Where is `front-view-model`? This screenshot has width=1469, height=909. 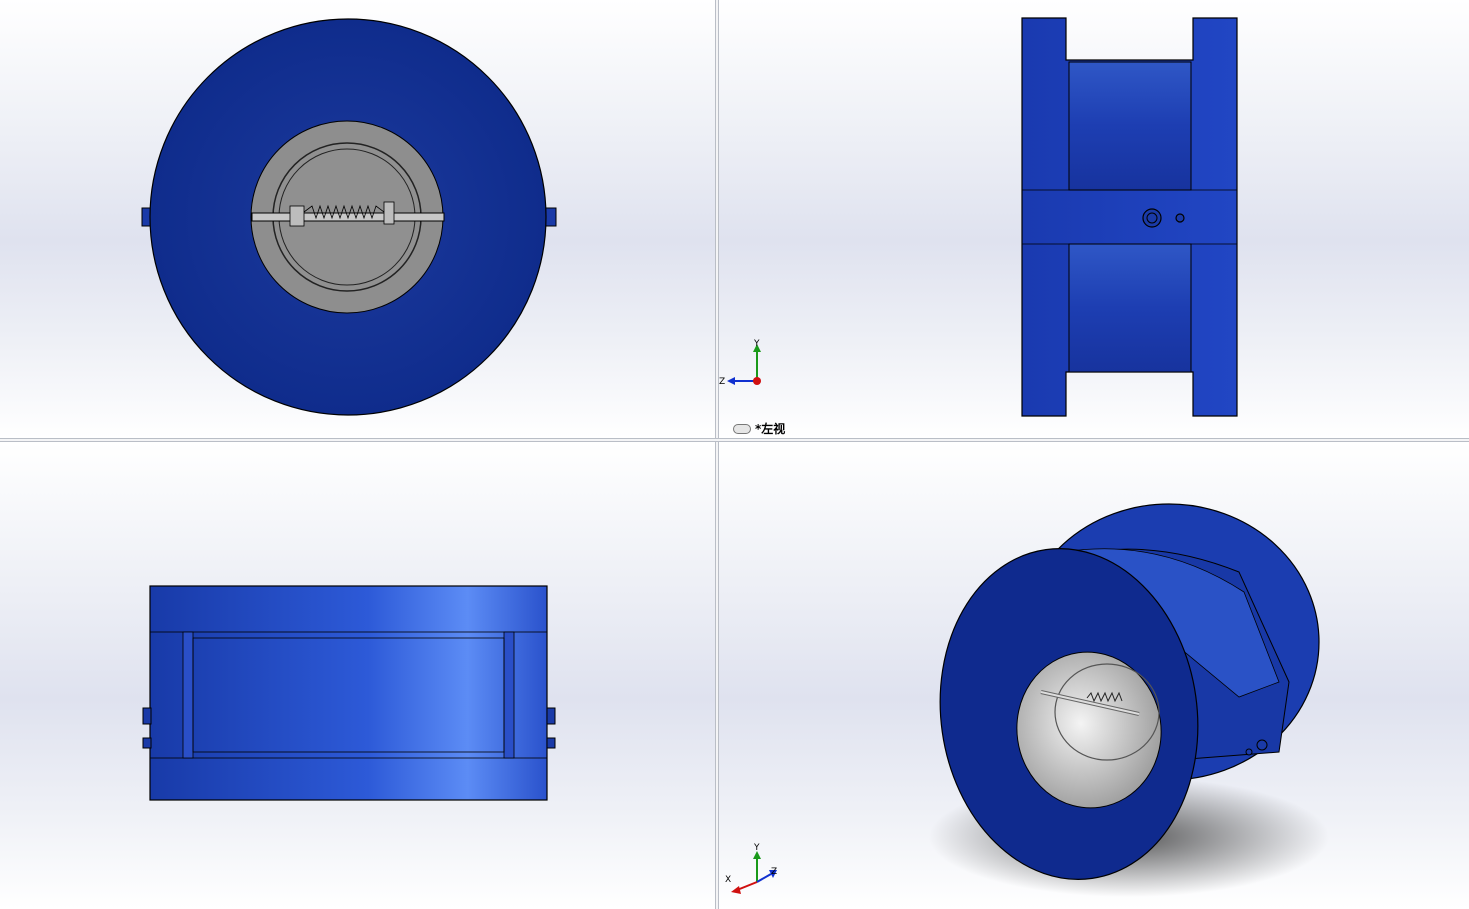
front-view-model is located at coordinates (349, 217).